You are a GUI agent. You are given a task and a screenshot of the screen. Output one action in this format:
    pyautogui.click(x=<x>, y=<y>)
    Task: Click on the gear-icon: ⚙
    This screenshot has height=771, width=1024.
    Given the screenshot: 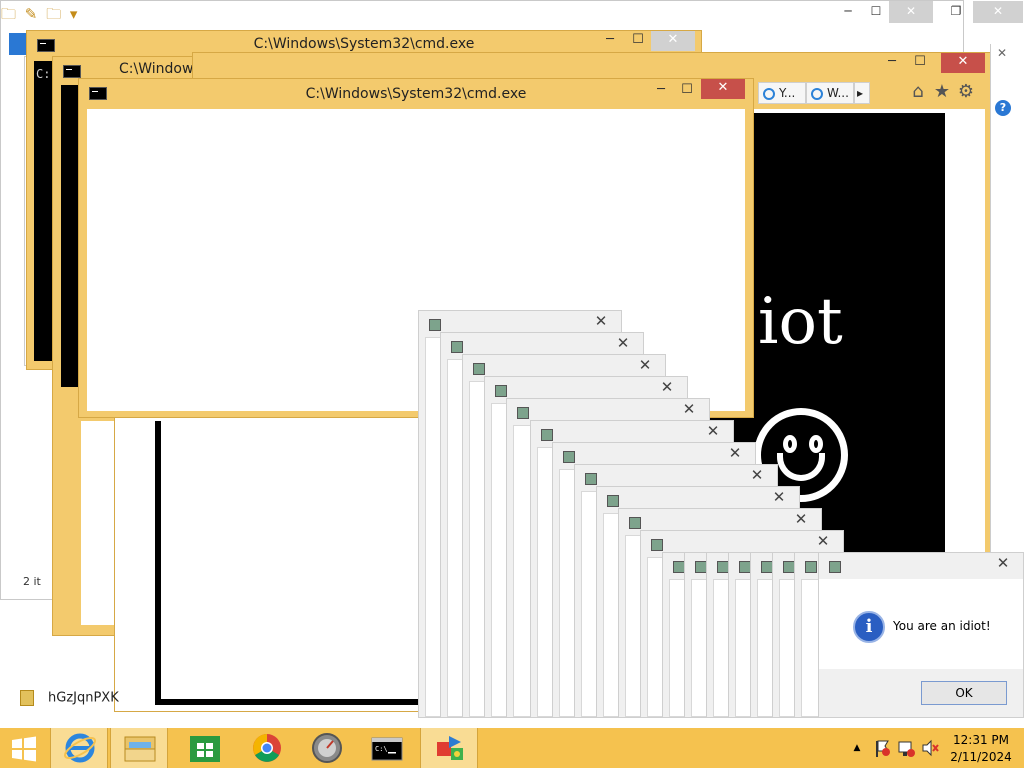 What is the action you would take?
    pyautogui.click(x=966, y=92)
    